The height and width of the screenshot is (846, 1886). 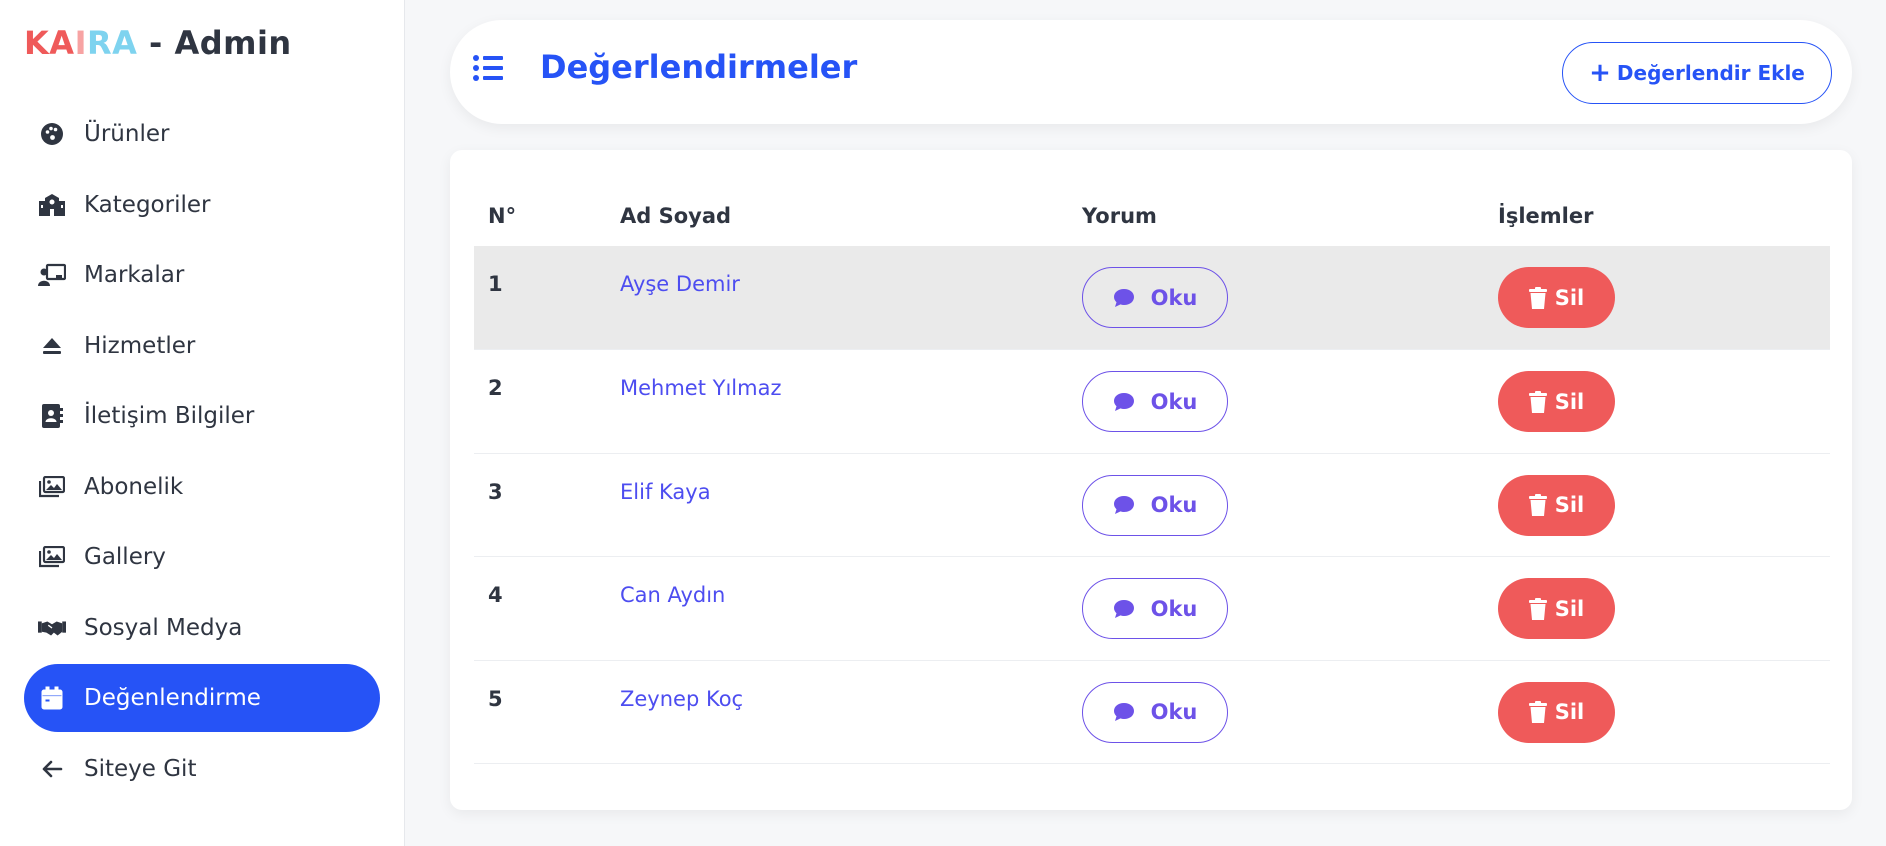 What do you see at coordinates (80, 43) in the screenshot?
I see `brand-part-2: I` at bounding box center [80, 43].